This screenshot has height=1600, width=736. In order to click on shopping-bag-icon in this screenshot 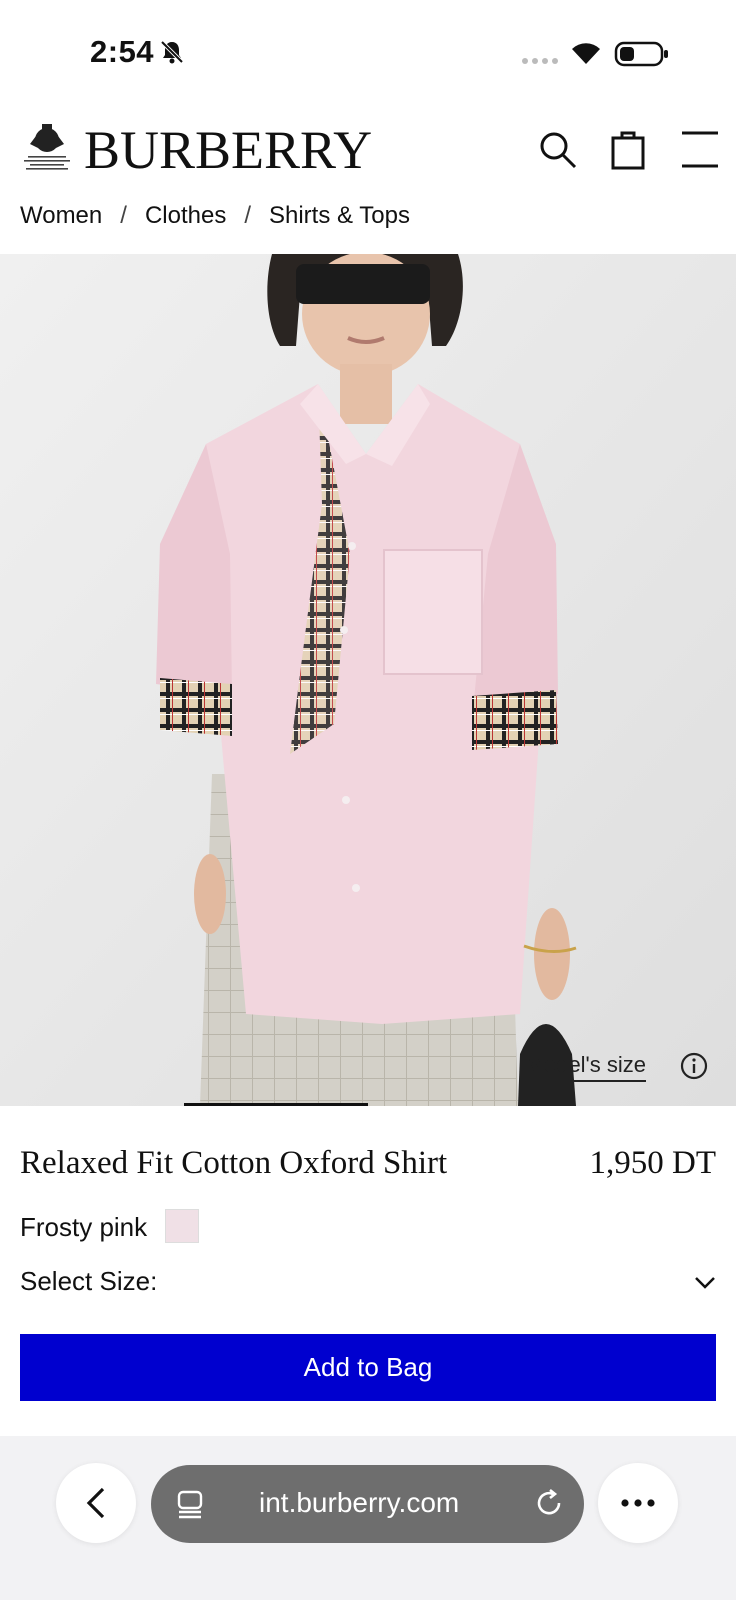, I will do `click(628, 150)`.